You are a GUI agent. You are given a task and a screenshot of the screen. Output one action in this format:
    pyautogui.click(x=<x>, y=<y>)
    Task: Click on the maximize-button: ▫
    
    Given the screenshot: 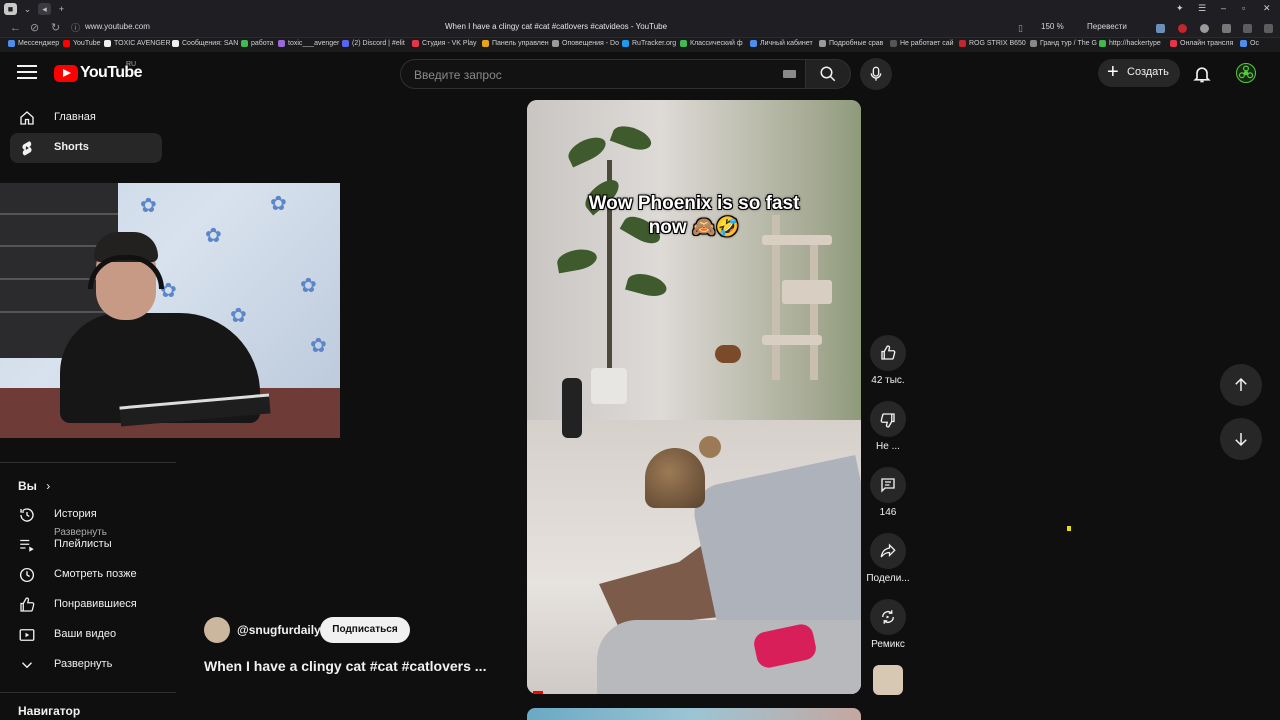 What is the action you would take?
    pyautogui.click(x=1243, y=8)
    